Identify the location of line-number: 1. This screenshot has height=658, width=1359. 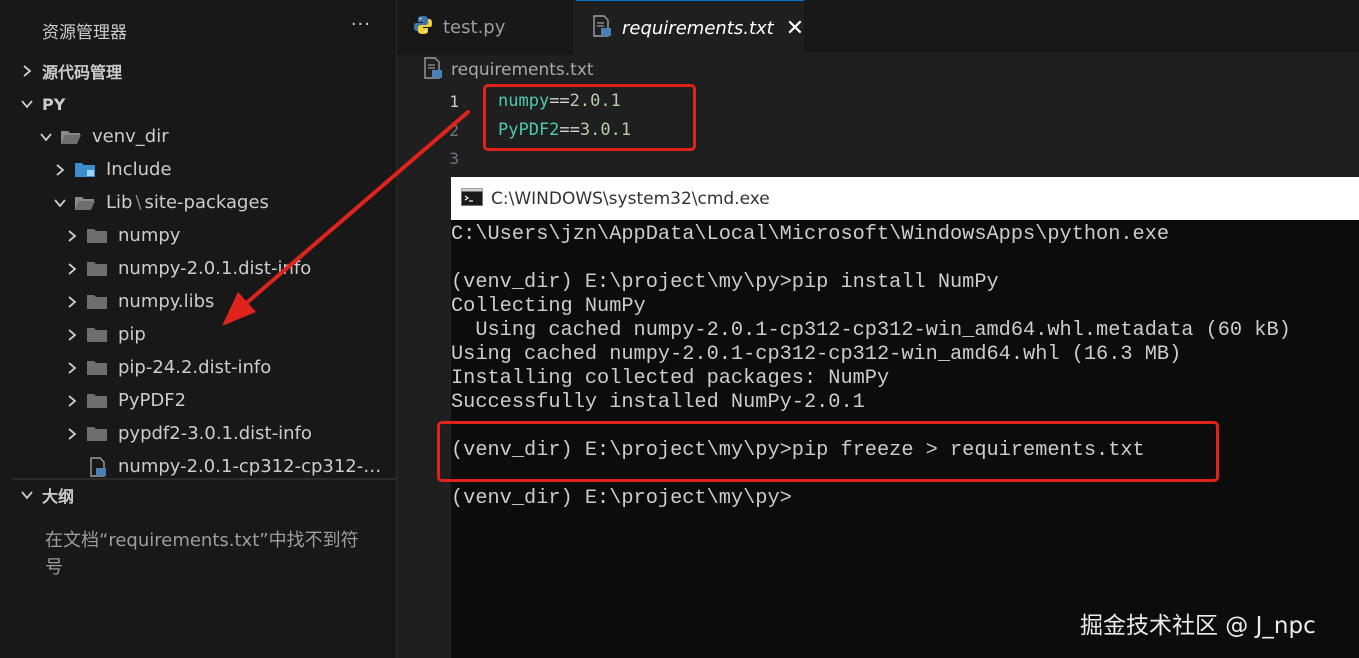
(454, 101).